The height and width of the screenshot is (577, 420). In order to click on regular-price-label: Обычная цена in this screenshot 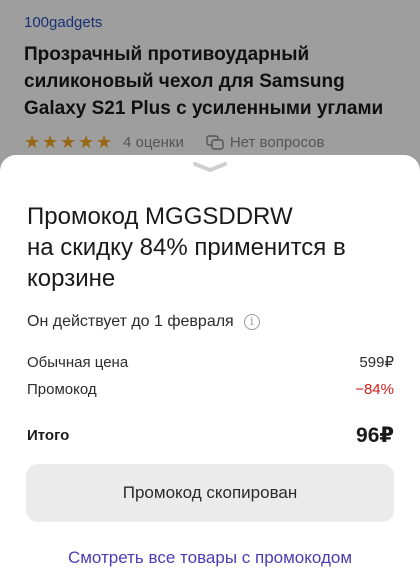, I will do `click(78, 362)`.